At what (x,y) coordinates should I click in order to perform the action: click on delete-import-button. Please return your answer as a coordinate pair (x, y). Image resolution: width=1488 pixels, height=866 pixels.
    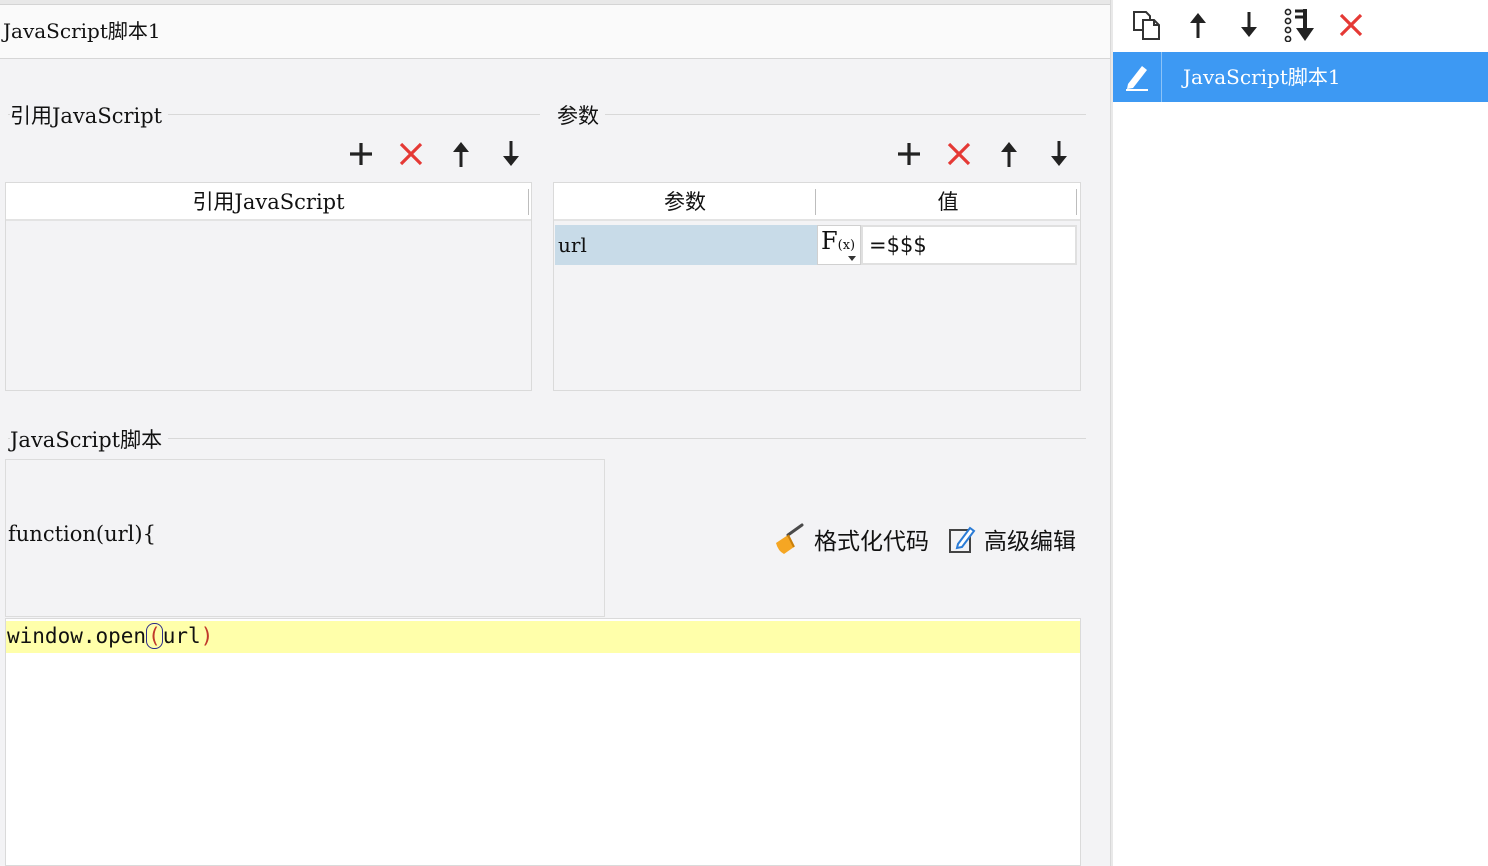
    Looking at the image, I should click on (411, 154).